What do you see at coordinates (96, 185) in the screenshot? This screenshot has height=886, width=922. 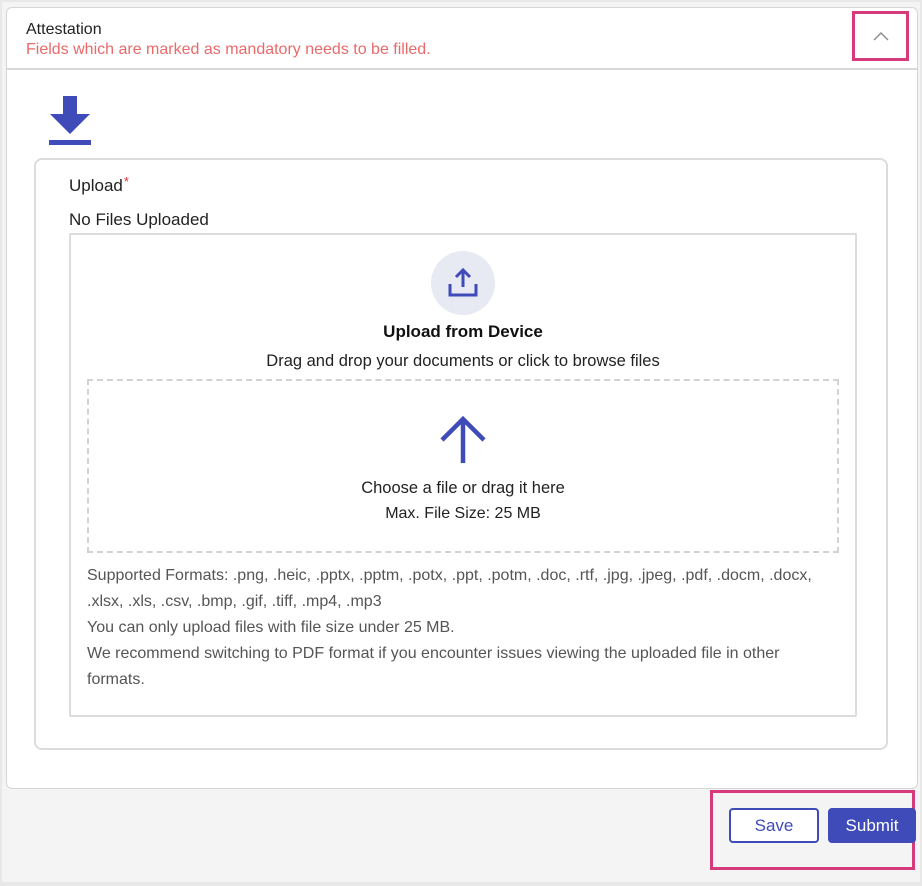 I see `upload-label-text: Upload` at bounding box center [96, 185].